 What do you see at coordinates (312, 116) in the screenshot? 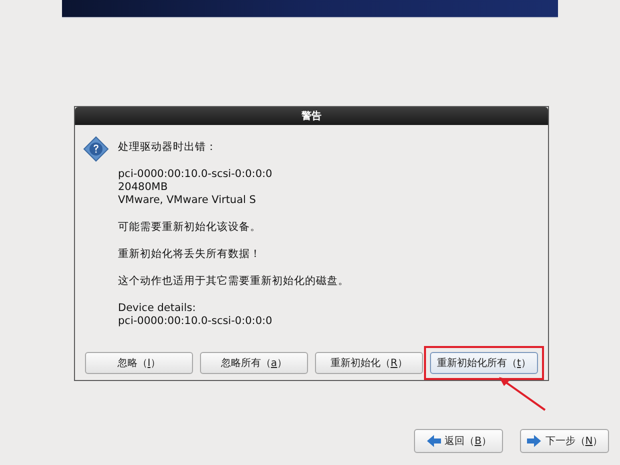
I see `dialog-title: 警告` at bounding box center [312, 116].